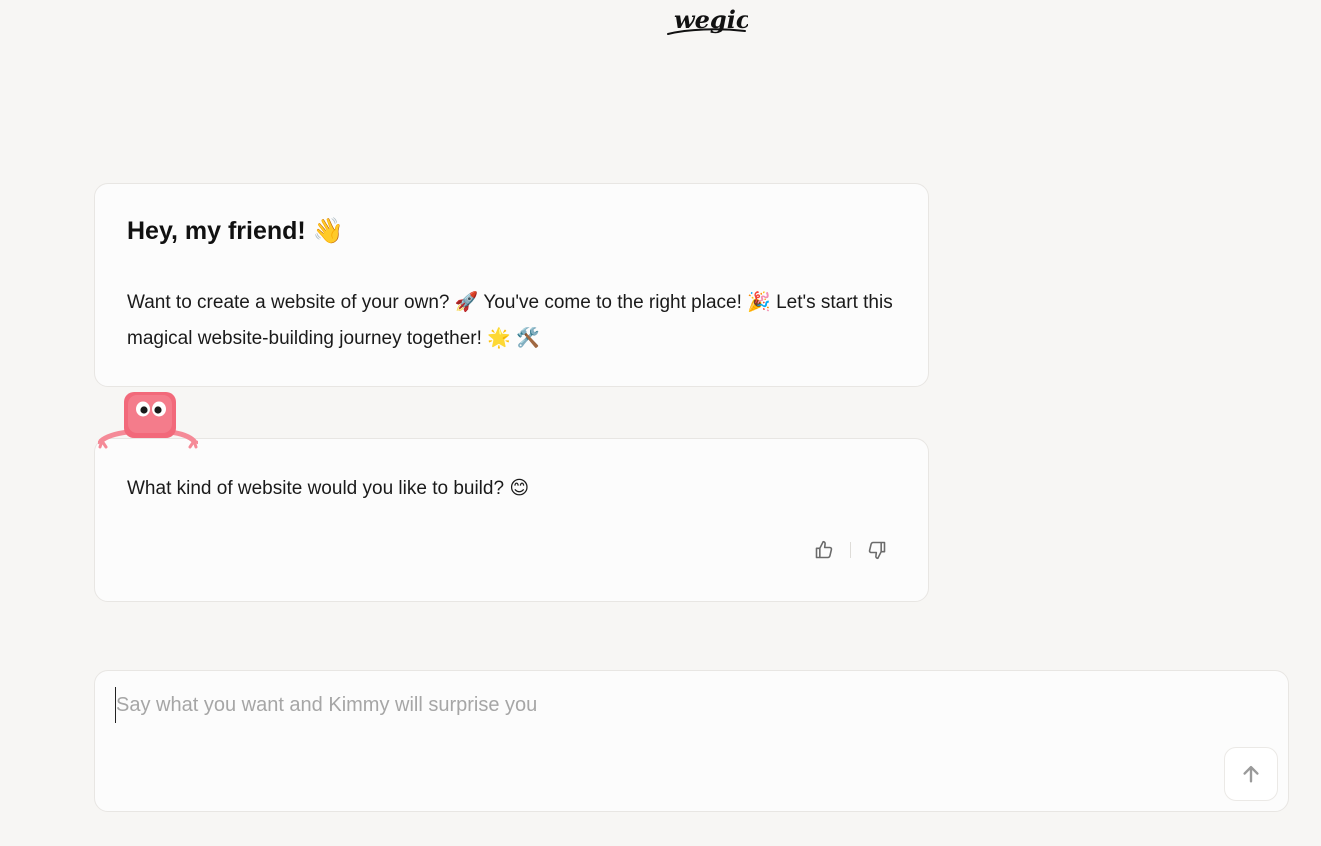 This screenshot has width=1321, height=846. I want to click on thumbs-up-button, so click(824, 550).